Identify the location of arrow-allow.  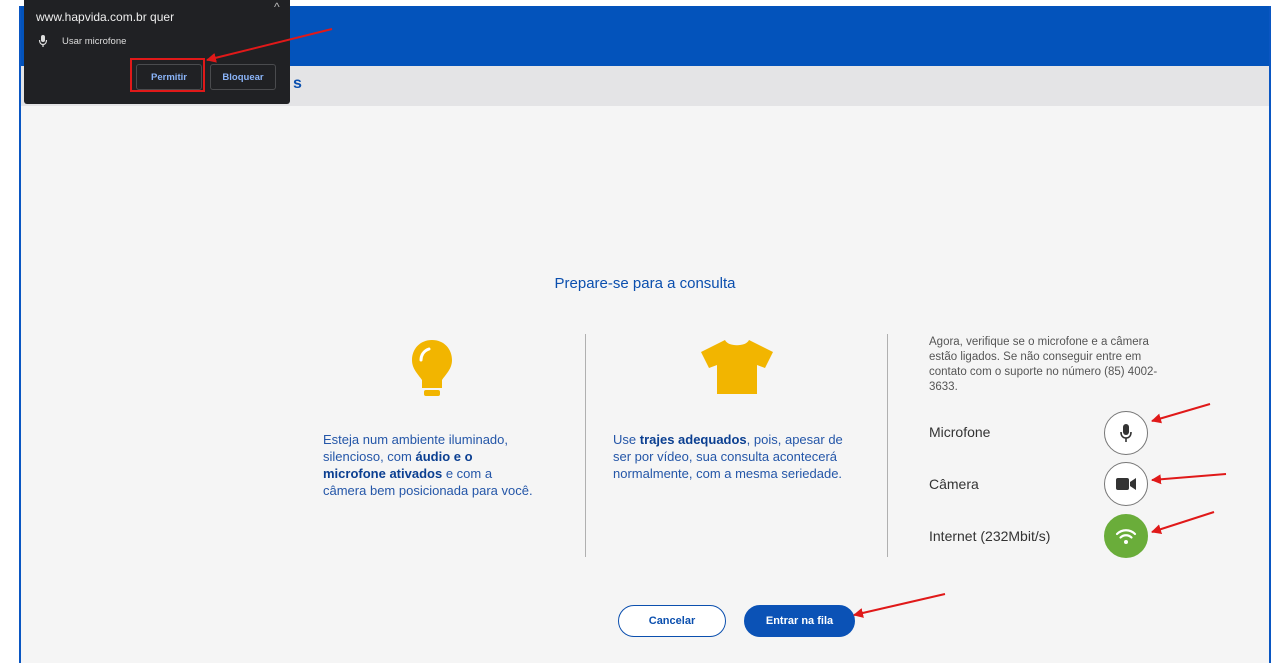
(269, 45).